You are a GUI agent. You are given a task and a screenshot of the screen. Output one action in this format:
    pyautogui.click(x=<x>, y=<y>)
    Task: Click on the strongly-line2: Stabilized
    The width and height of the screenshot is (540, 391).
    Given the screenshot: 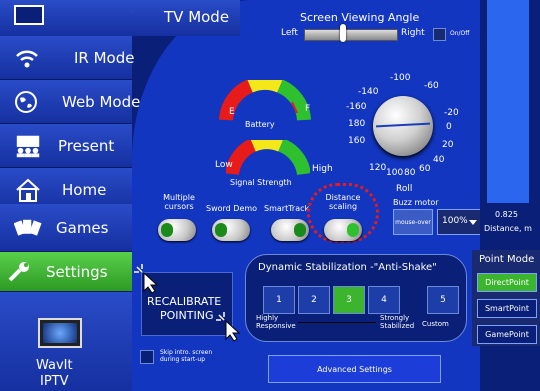 What is the action you would take?
    pyautogui.click(x=397, y=326)
    